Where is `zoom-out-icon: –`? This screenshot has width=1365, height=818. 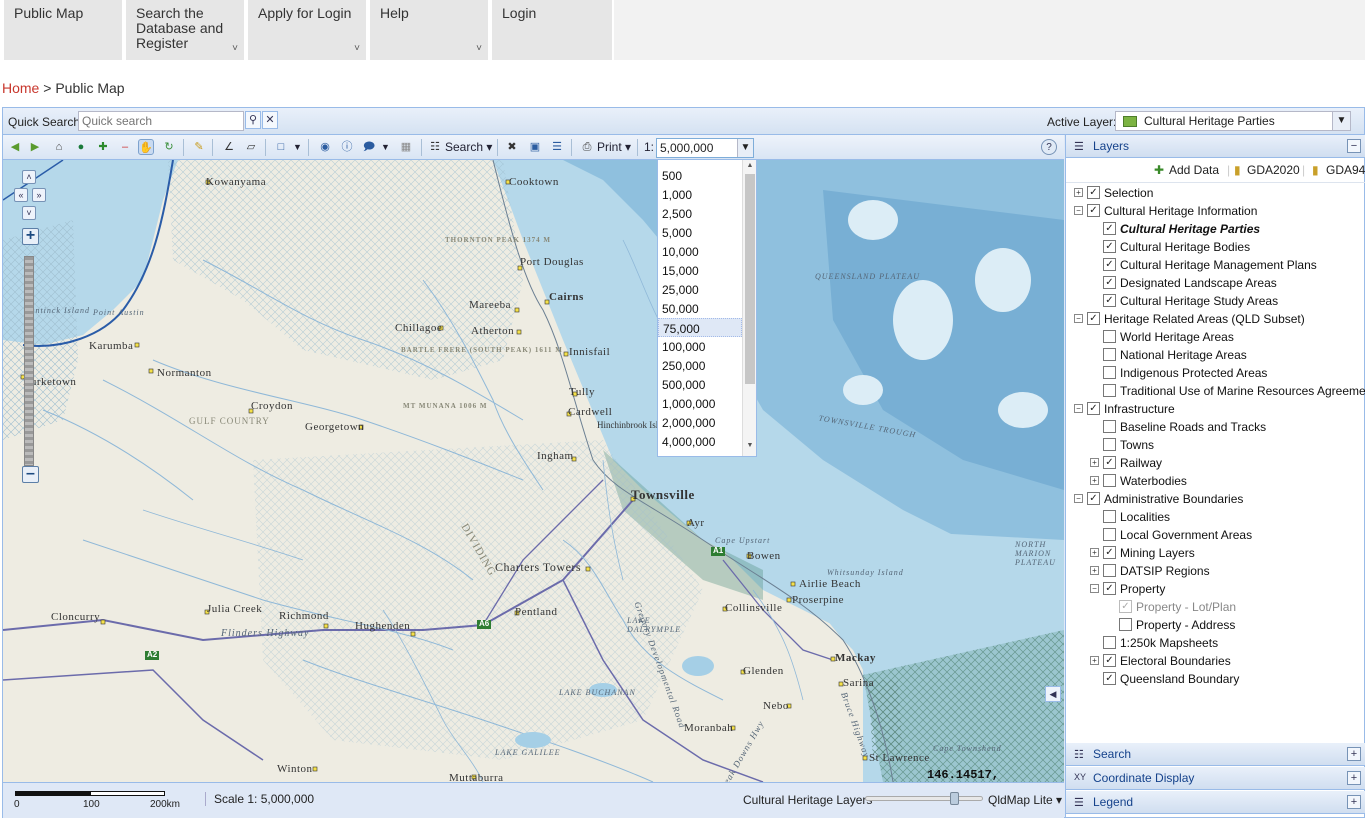
zoom-out-icon: – is located at coordinates (125, 147).